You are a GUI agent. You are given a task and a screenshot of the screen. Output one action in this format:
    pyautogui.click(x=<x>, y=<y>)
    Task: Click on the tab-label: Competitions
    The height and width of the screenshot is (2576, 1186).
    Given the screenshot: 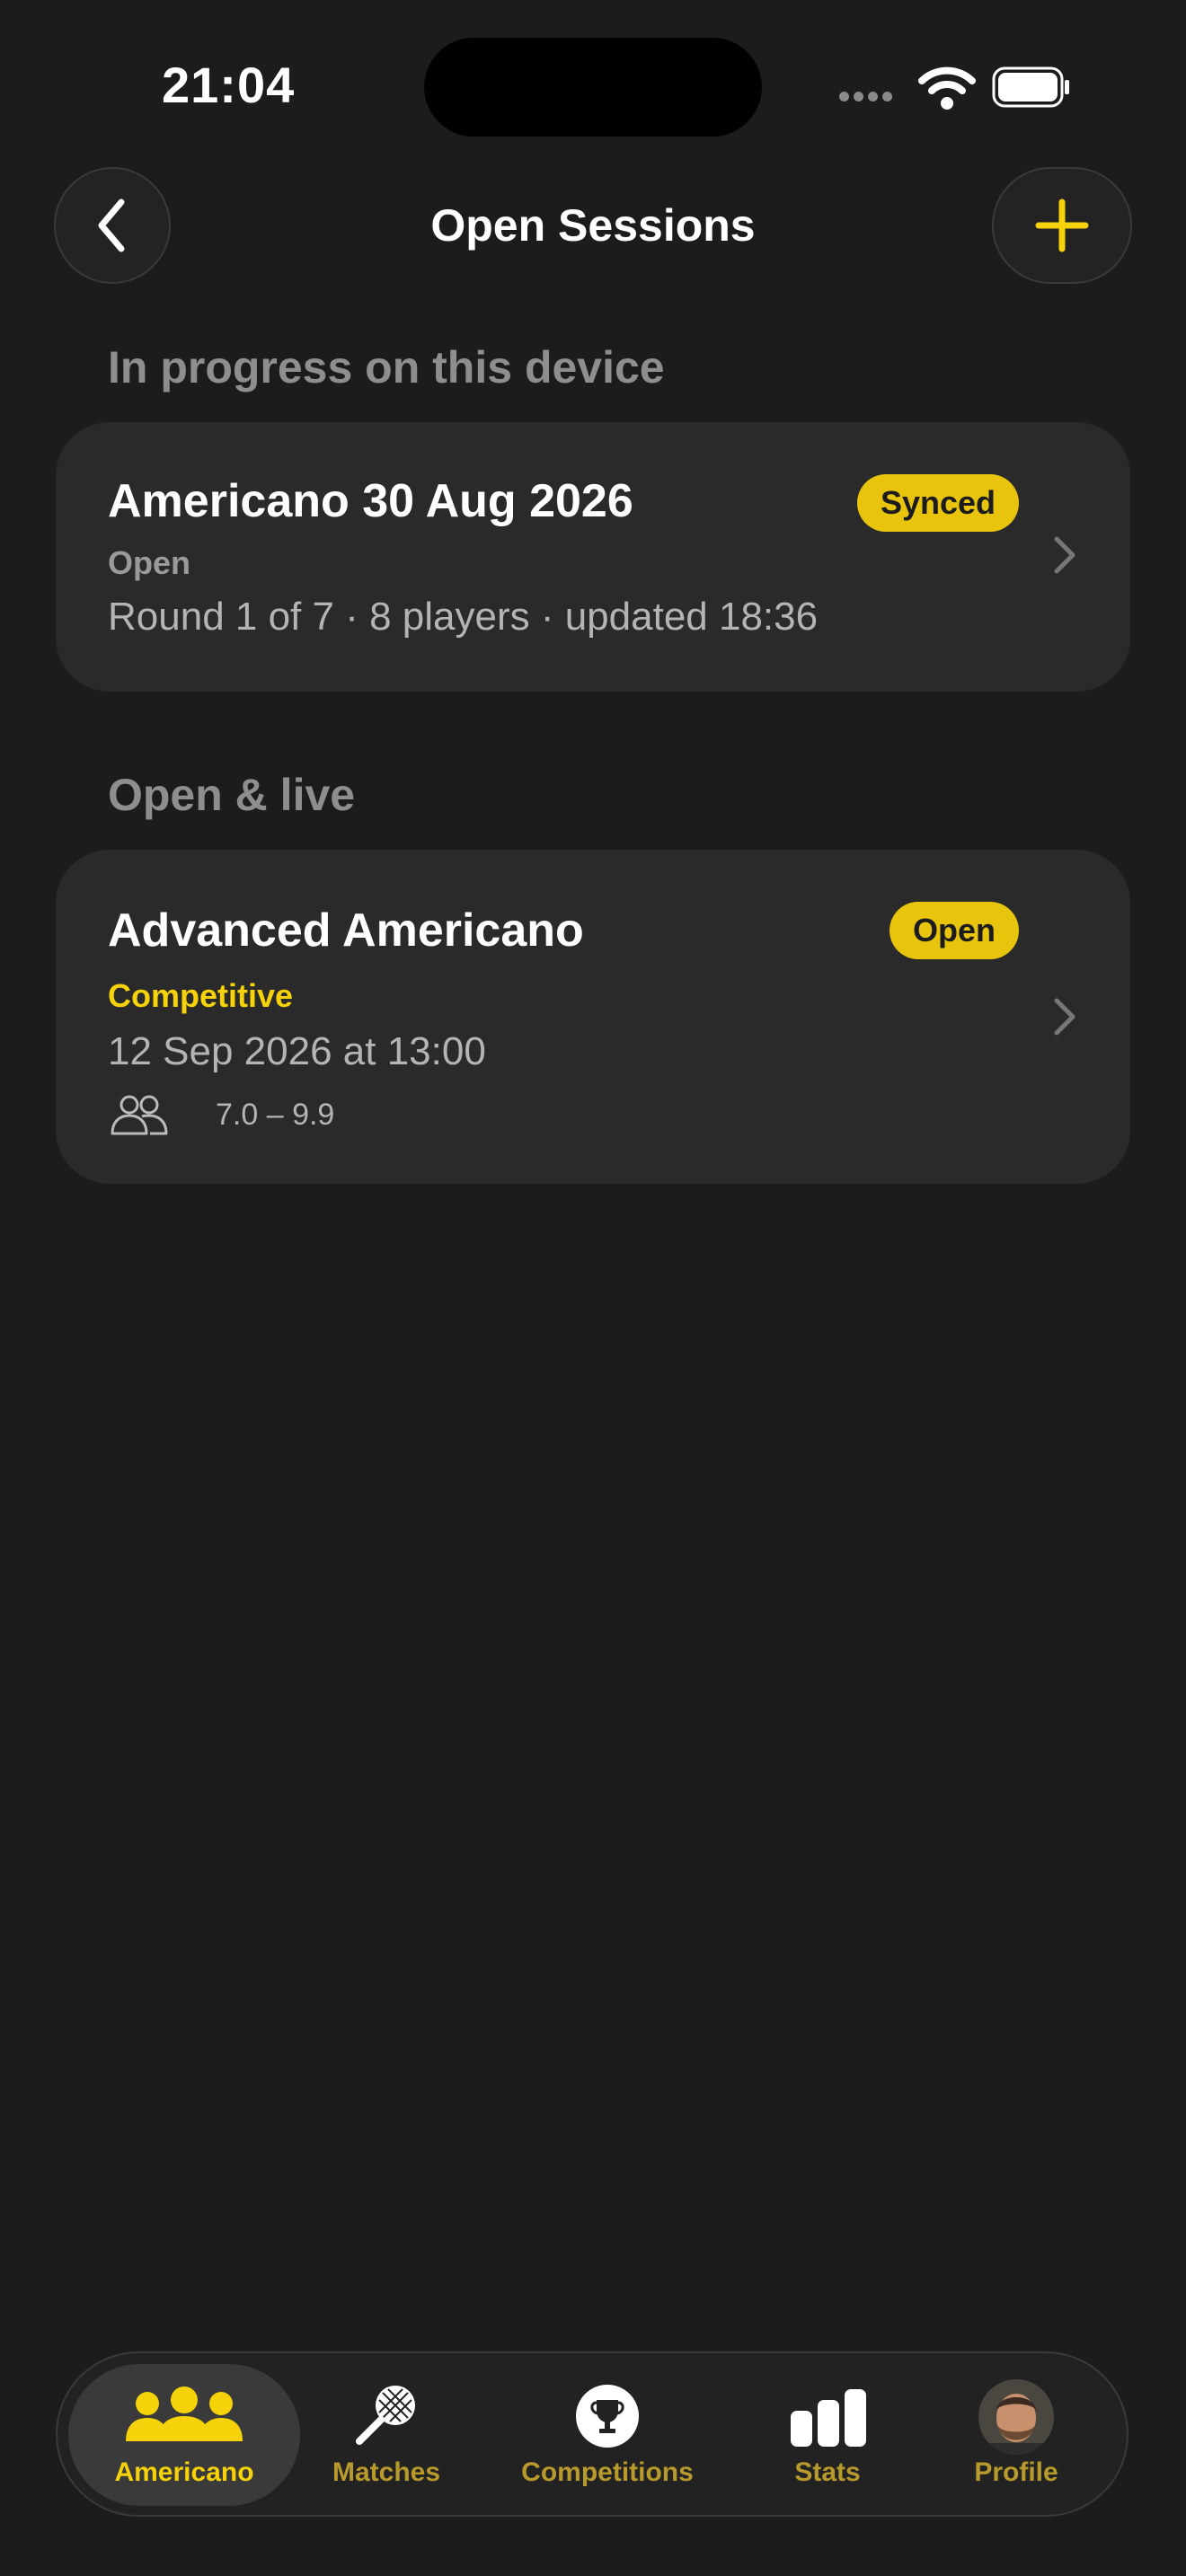 What is the action you would take?
    pyautogui.click(x=607, y=2472)
    